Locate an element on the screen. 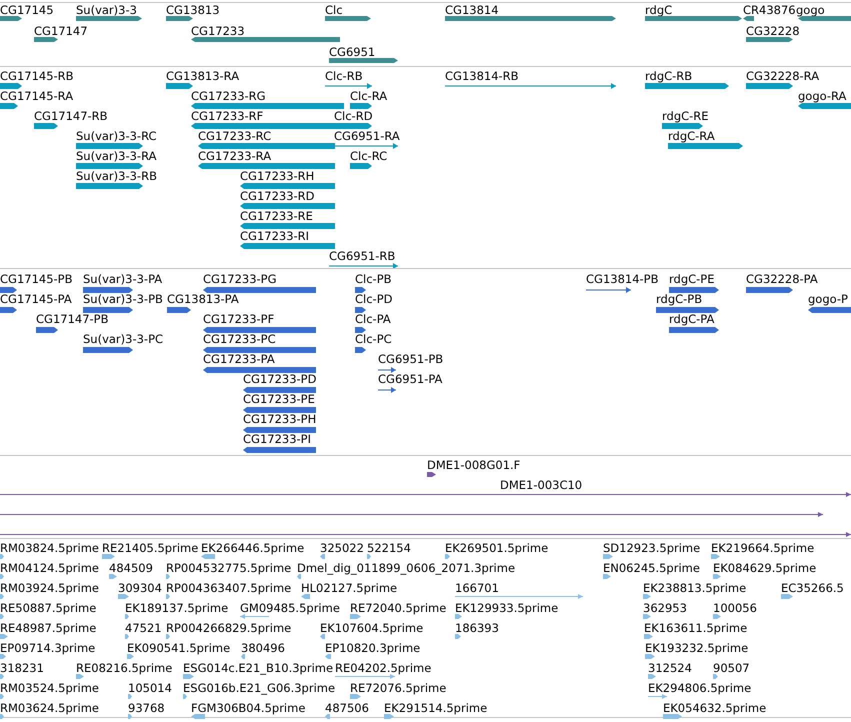  feature-label: CG17233-PE is located at coordinates (279, 399).